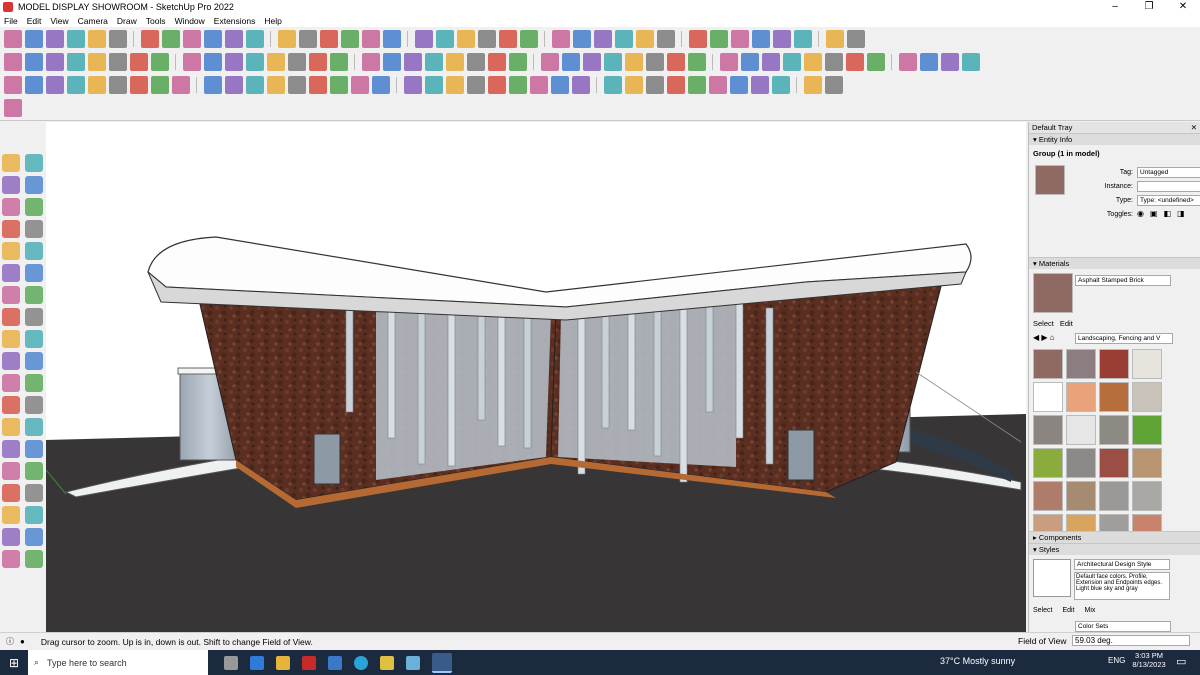 The width and height of the screenshot is (1200, 675). I want to click on styles-tab-mix: Mix, so click(1090, 610).